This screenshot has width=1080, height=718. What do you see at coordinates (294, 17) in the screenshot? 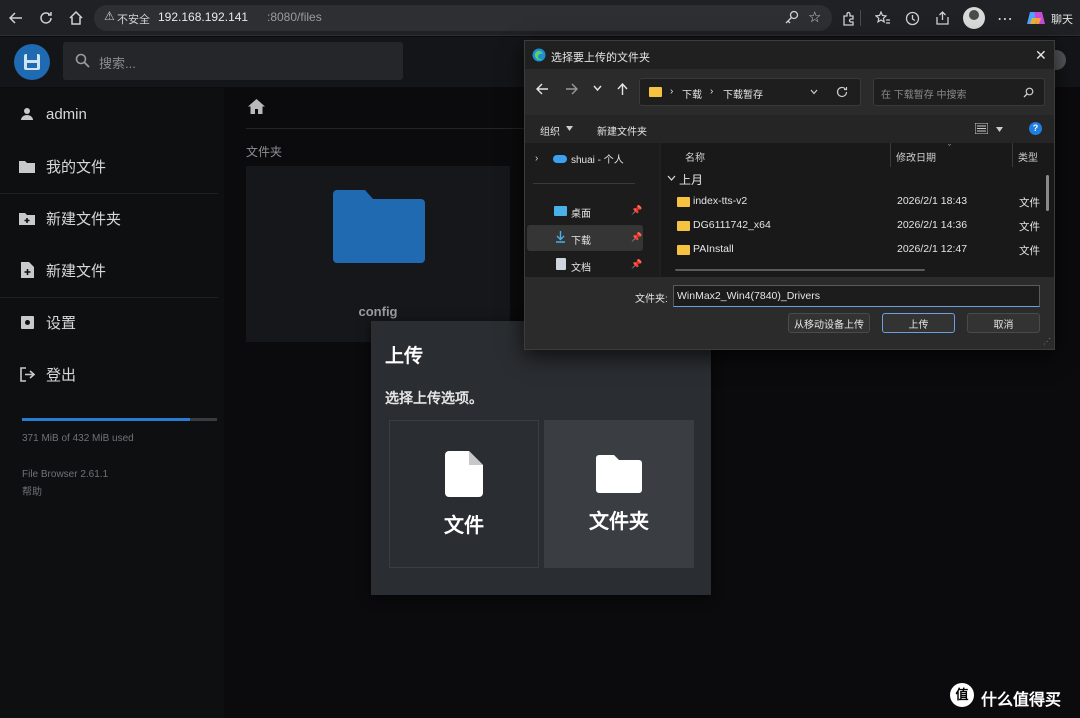
I see `url-path: :8080/files` at bounding box center [294, 17].